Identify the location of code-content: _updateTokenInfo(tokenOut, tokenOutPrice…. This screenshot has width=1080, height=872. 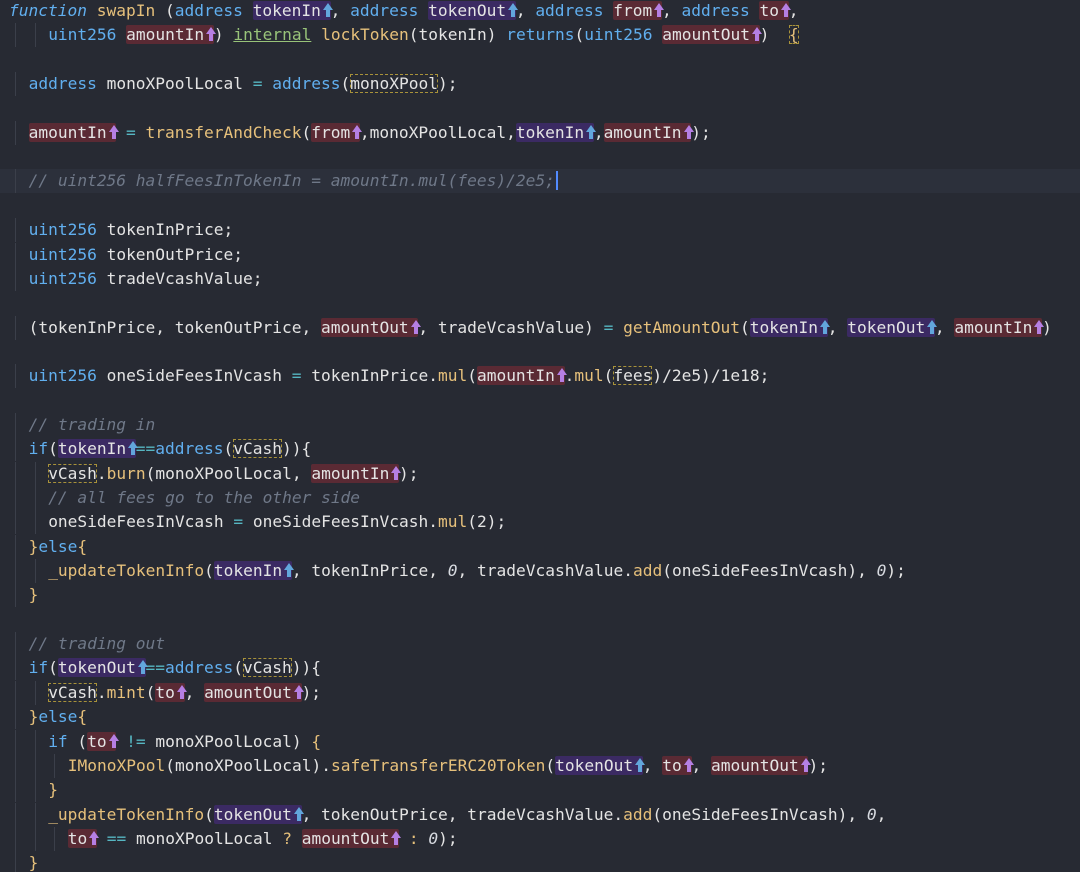
(467, 815).